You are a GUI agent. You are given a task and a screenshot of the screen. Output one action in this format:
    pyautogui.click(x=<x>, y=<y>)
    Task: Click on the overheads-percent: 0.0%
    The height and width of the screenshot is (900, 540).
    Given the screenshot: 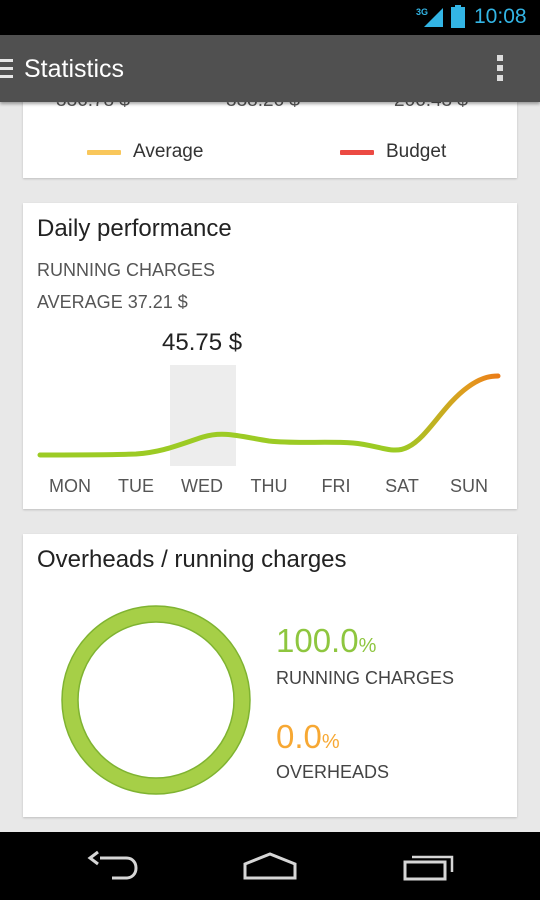 What is the action you would take?
    pyautogui.click(x=308, y=736)
    